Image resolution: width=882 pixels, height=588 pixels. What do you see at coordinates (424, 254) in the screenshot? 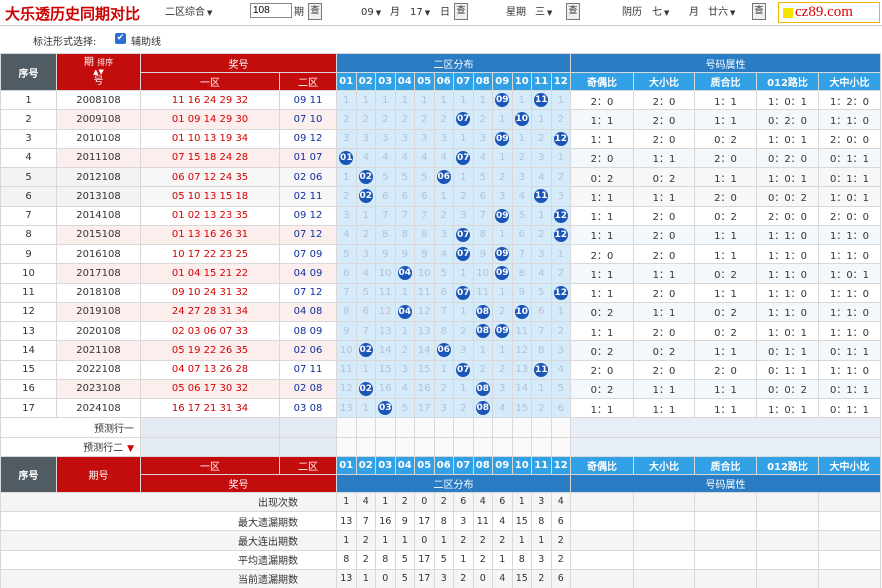
I see `dist-cell: 9` at bounding box center [424, 254].